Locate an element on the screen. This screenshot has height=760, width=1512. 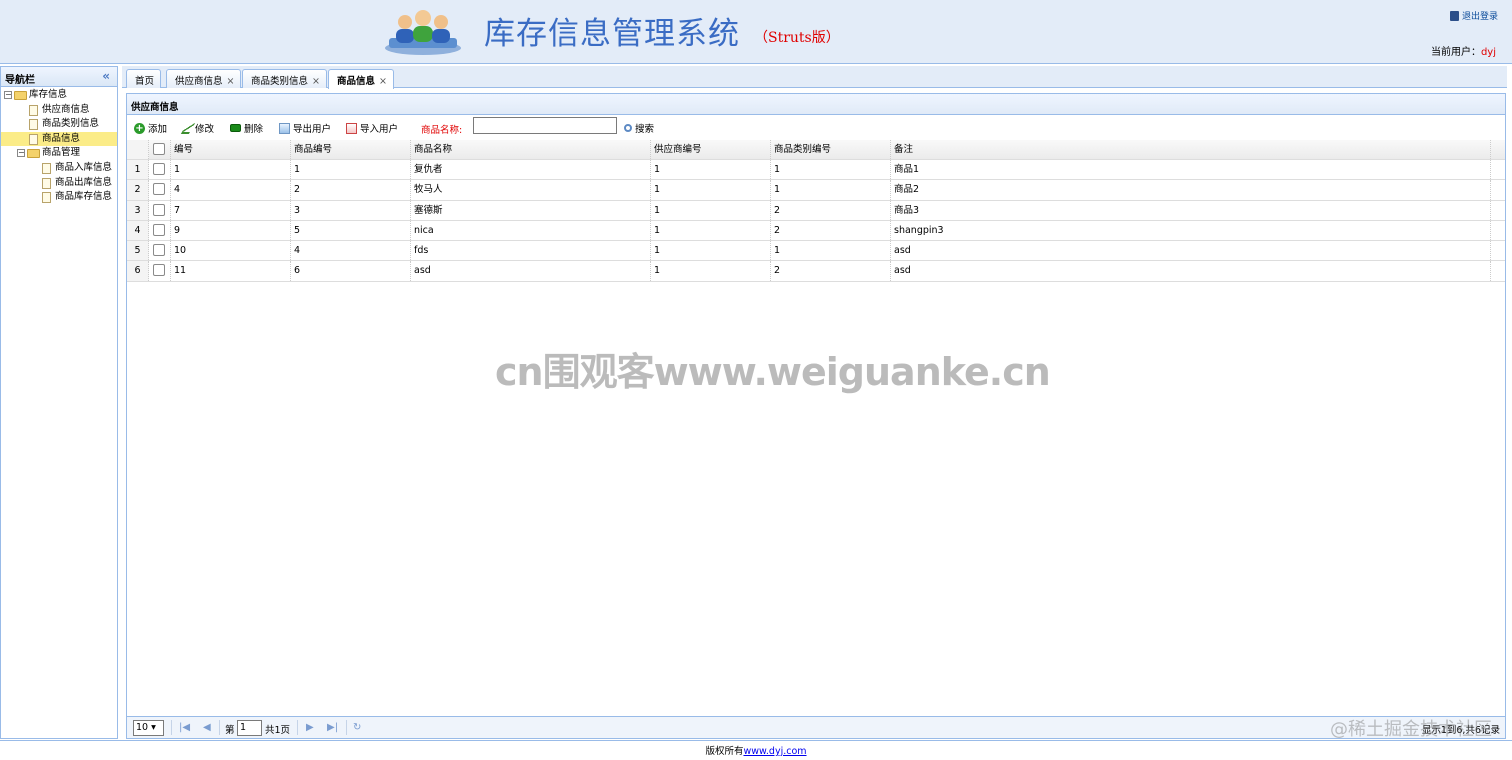
table-cell: fds is located at coordinates (531, 251).